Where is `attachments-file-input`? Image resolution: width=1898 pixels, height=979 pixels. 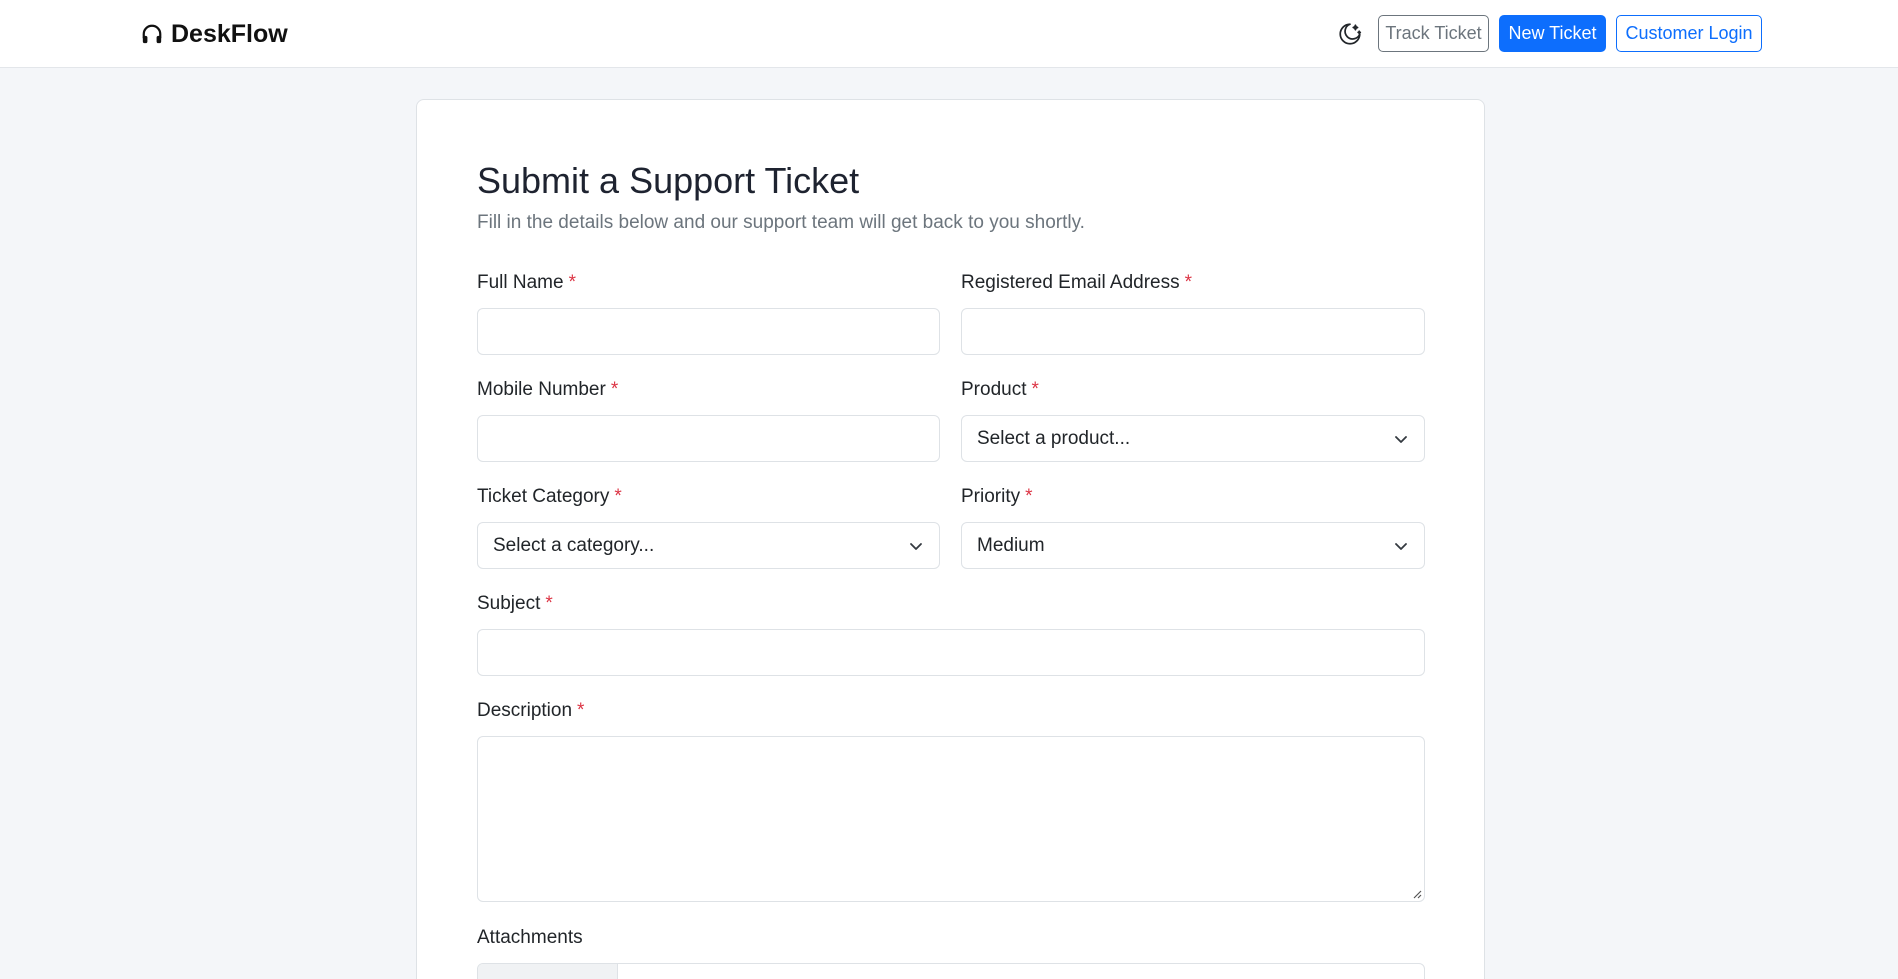 attachments-file-input is located at coordinates (951, 971).